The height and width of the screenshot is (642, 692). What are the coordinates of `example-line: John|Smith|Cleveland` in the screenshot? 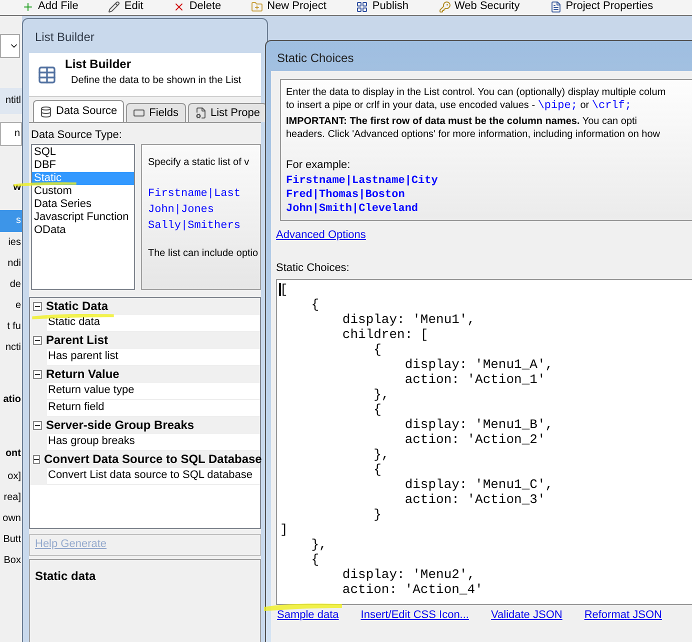 It's located at (353, 209).